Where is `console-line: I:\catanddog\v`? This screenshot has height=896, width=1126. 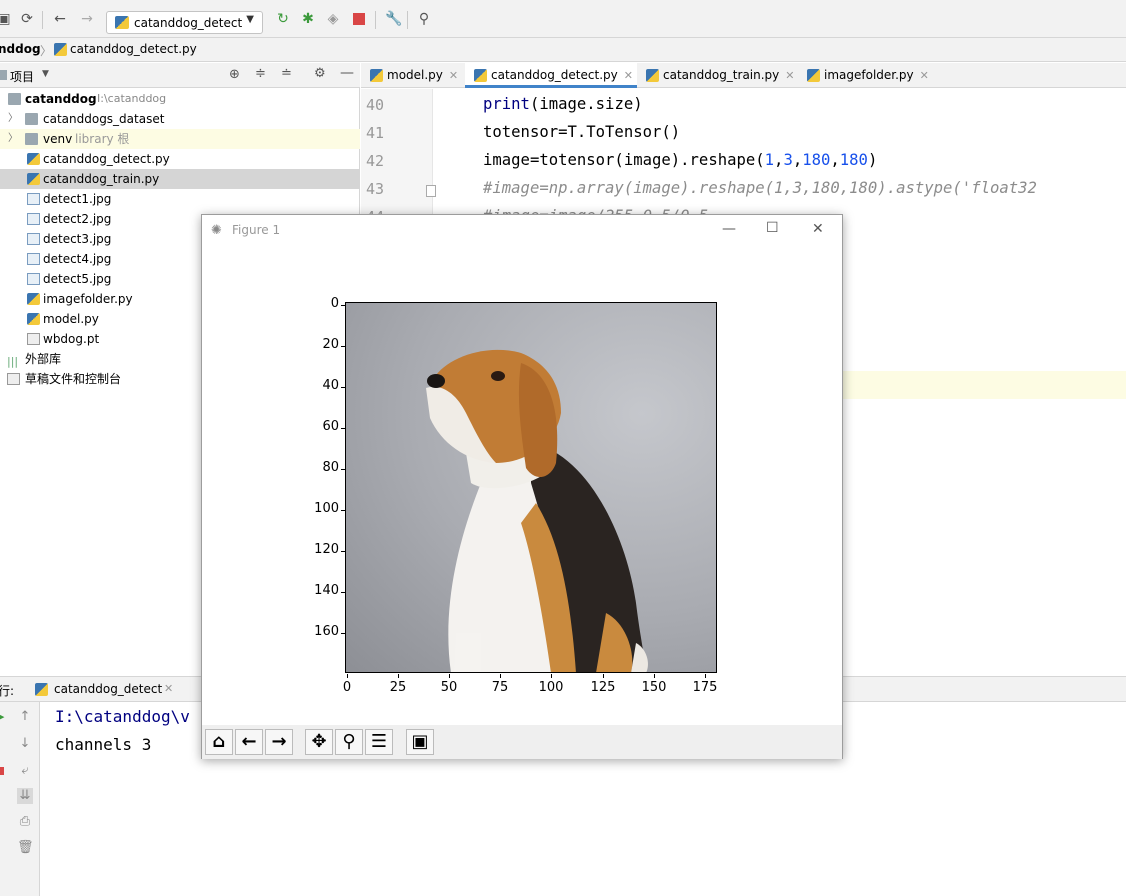 console-line: I:\catanddog\v is located at coordinates (122, 716).